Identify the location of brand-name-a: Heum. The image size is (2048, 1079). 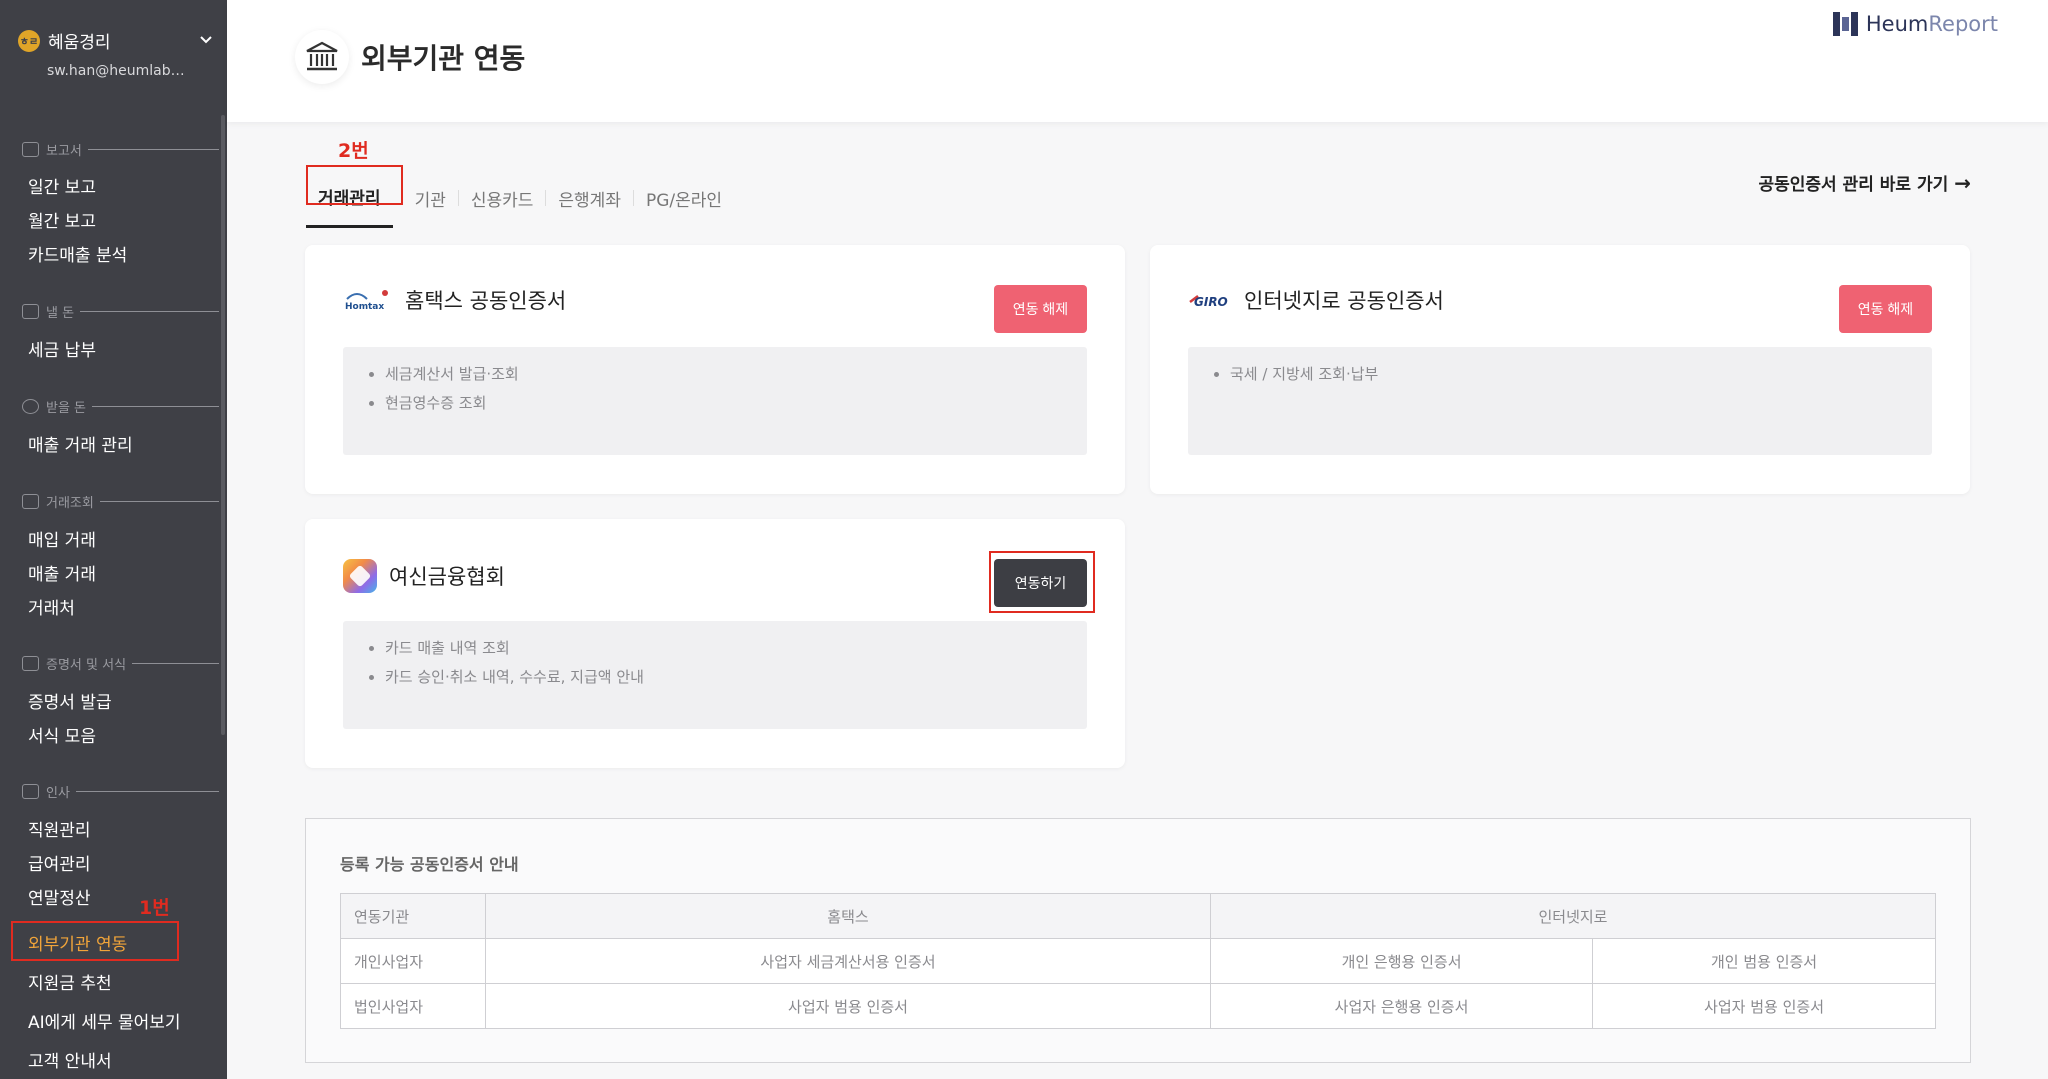
(1897, 24).